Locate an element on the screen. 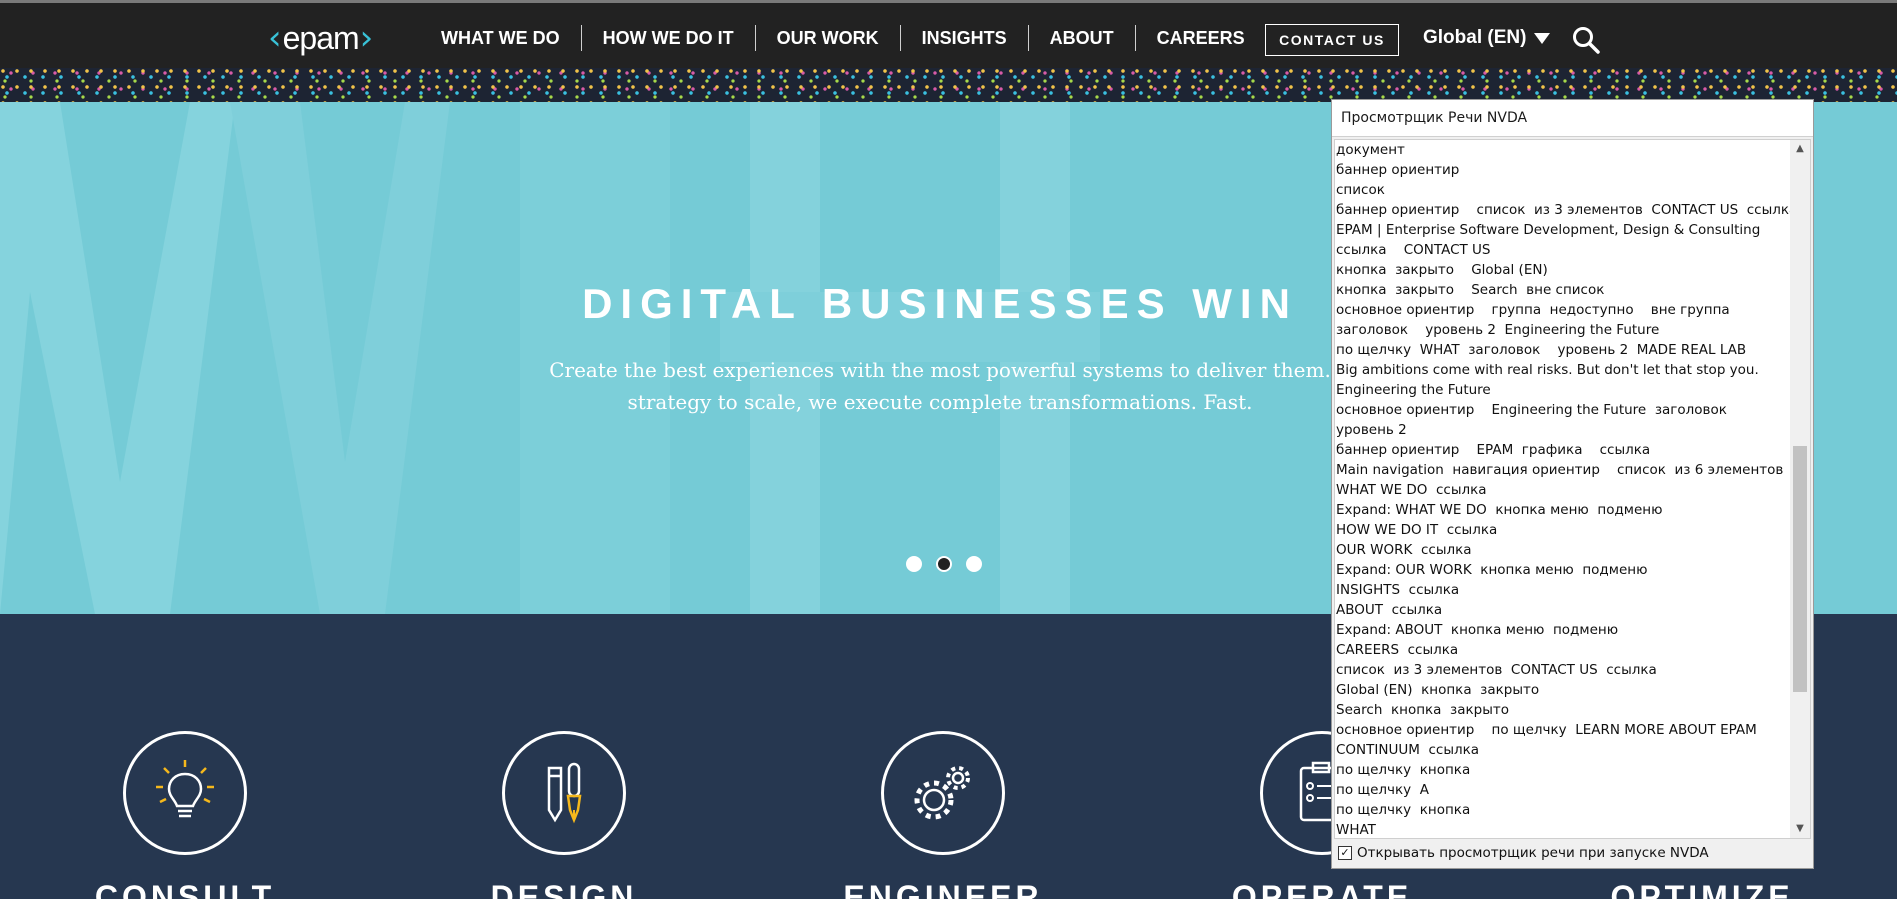  language-label: Global (EN) is located at coordinates (1475, 37).